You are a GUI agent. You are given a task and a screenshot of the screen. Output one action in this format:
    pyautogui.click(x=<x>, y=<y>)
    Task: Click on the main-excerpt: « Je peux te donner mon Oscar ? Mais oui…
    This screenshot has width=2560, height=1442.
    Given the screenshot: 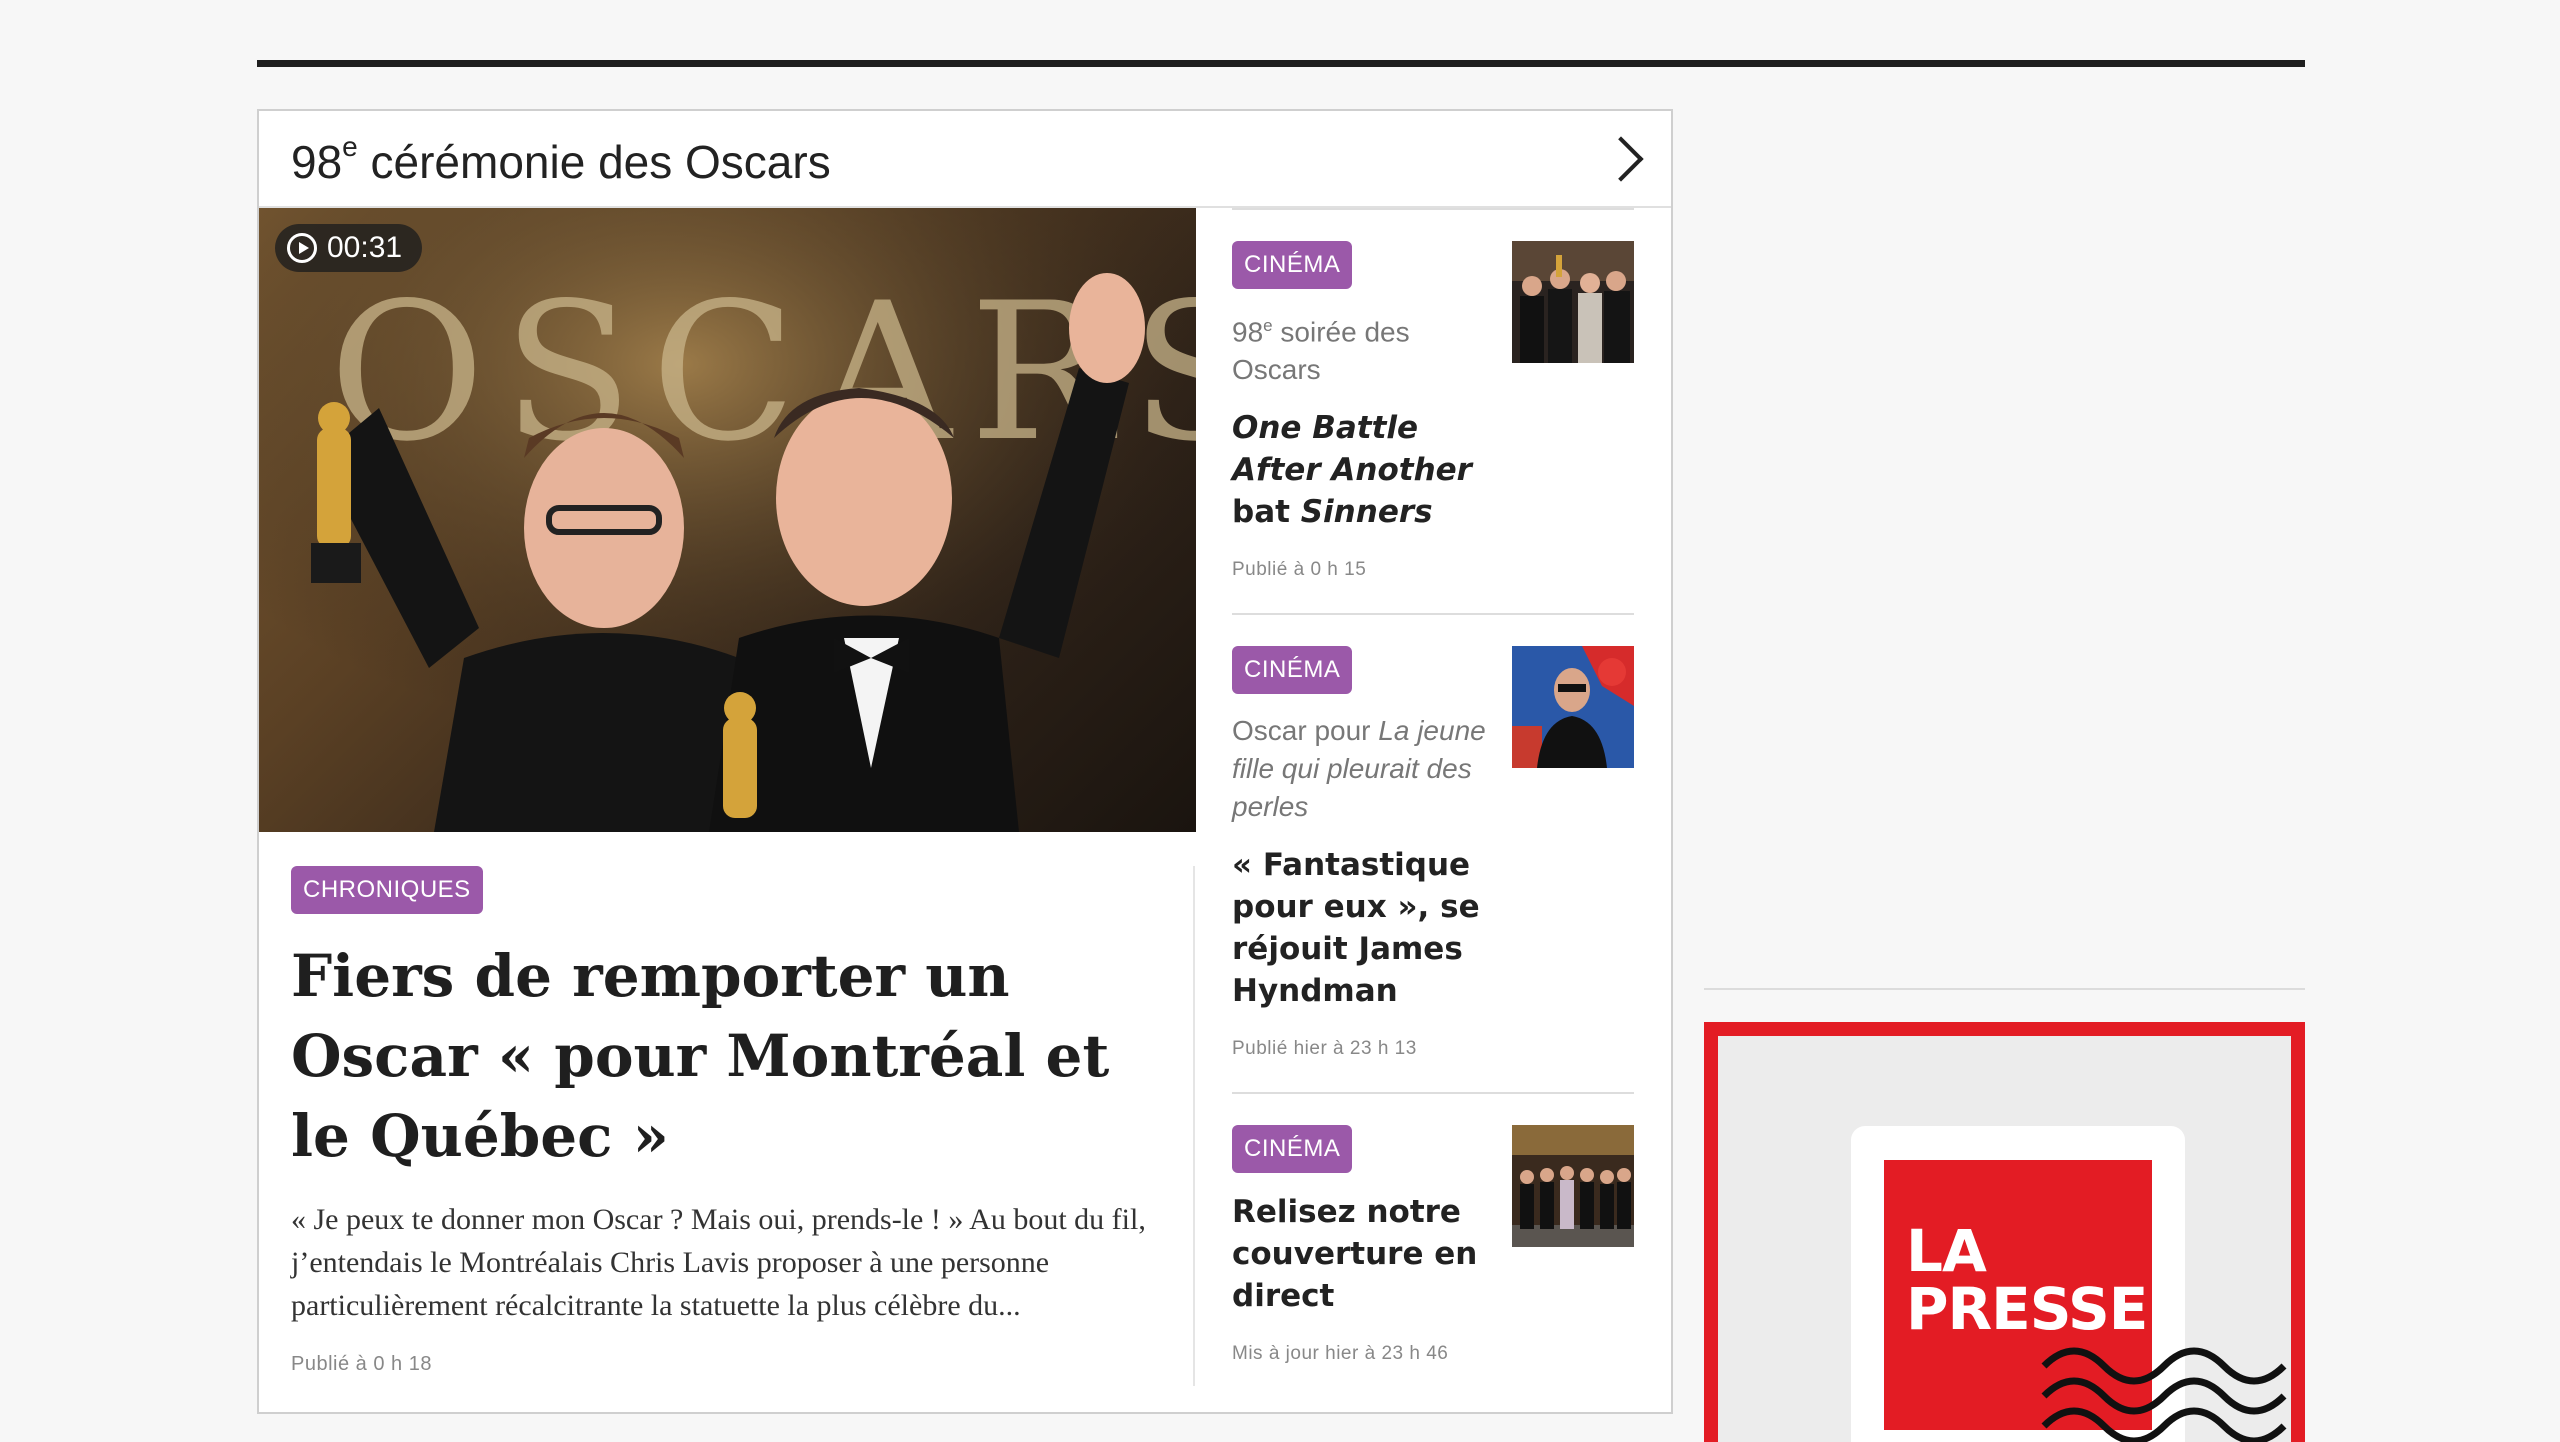 What is the action you would take?
    pyautogui.click(x=718, y=1262)
    